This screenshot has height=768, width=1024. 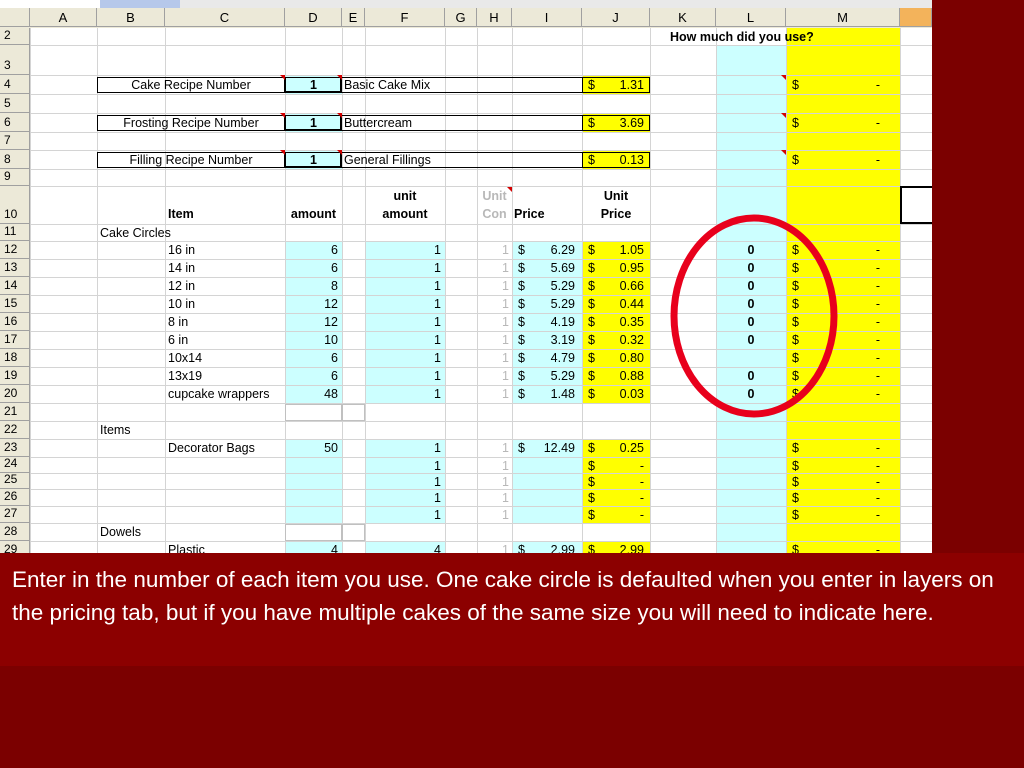 What do you see at coordinates (15, 232) in the screenshot?
I see `row-header-11: 11` at bounding box center [15, 232].